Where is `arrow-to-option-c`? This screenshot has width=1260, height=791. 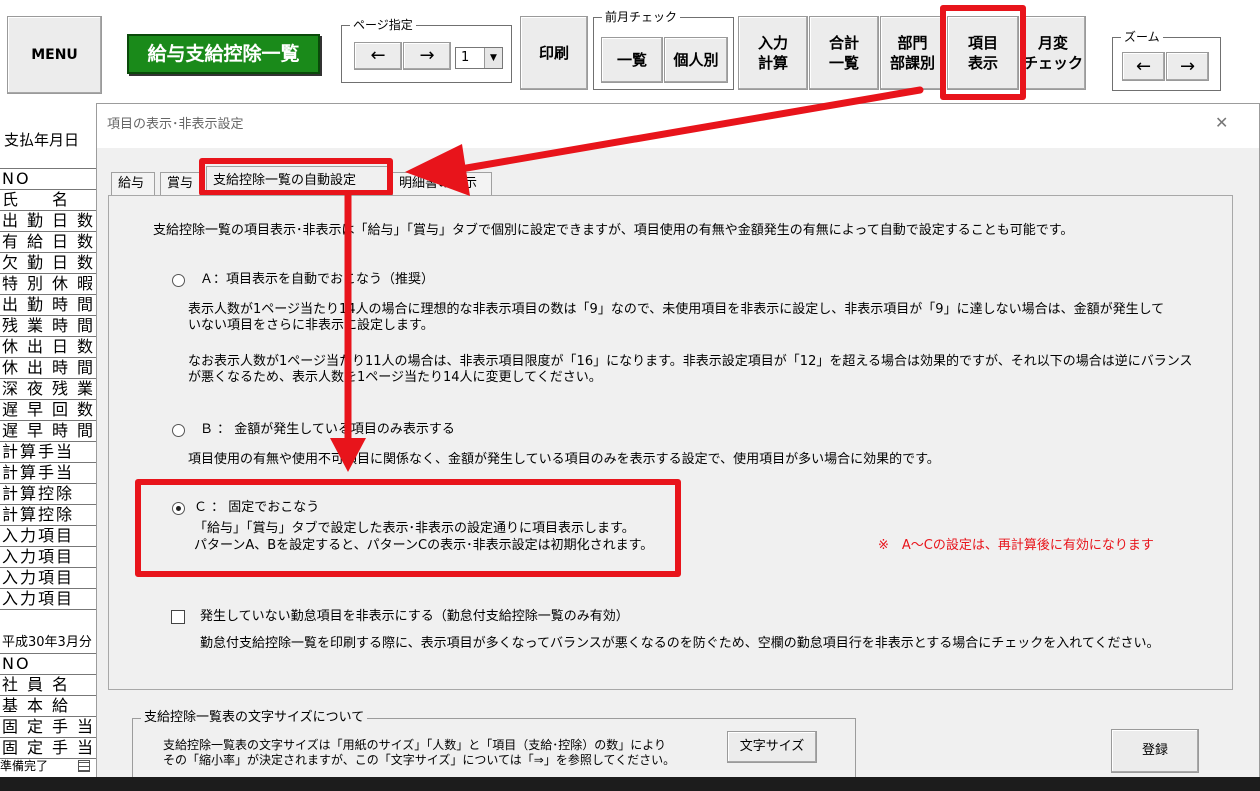
arrow-to-option-c is located at coordinates (348, 332).